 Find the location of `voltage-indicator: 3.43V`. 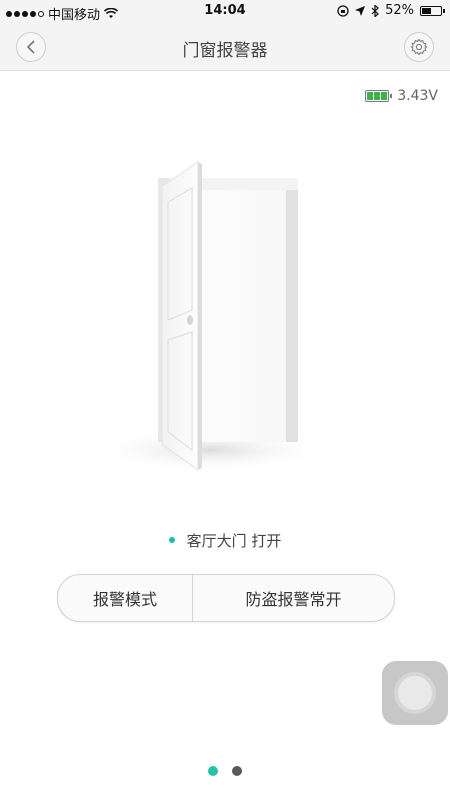

voltage-indicator: 3.43V is located at coordinates (401, 96).